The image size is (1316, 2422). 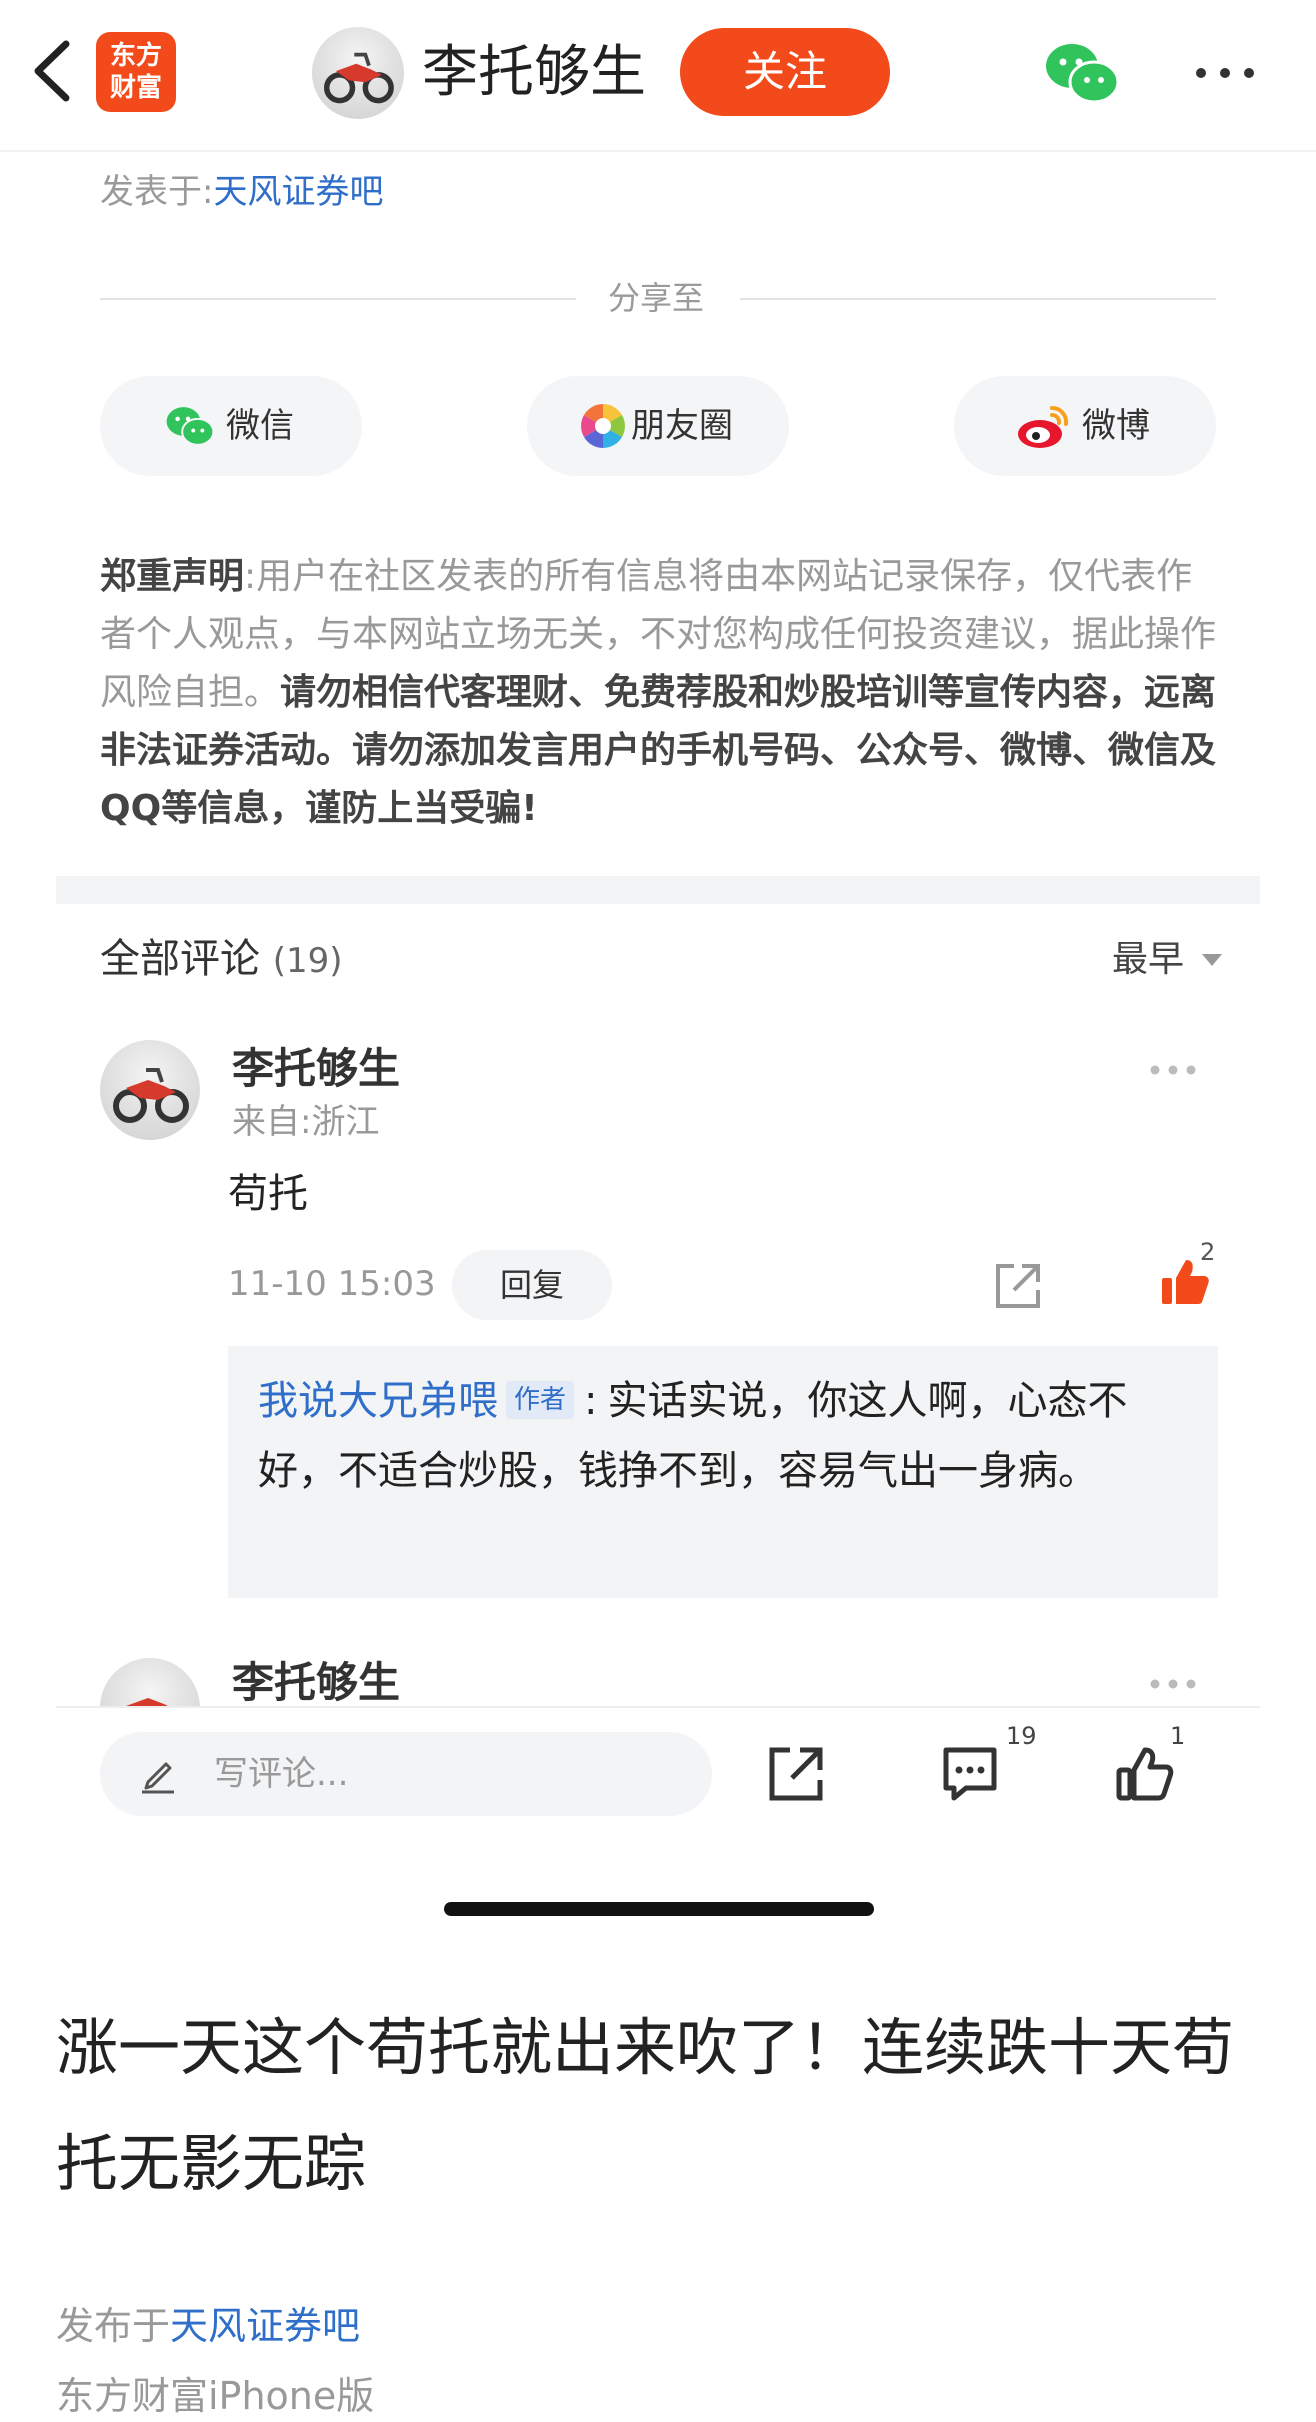 I want to click on share-title: 分享至, so click(x=656, y=298).